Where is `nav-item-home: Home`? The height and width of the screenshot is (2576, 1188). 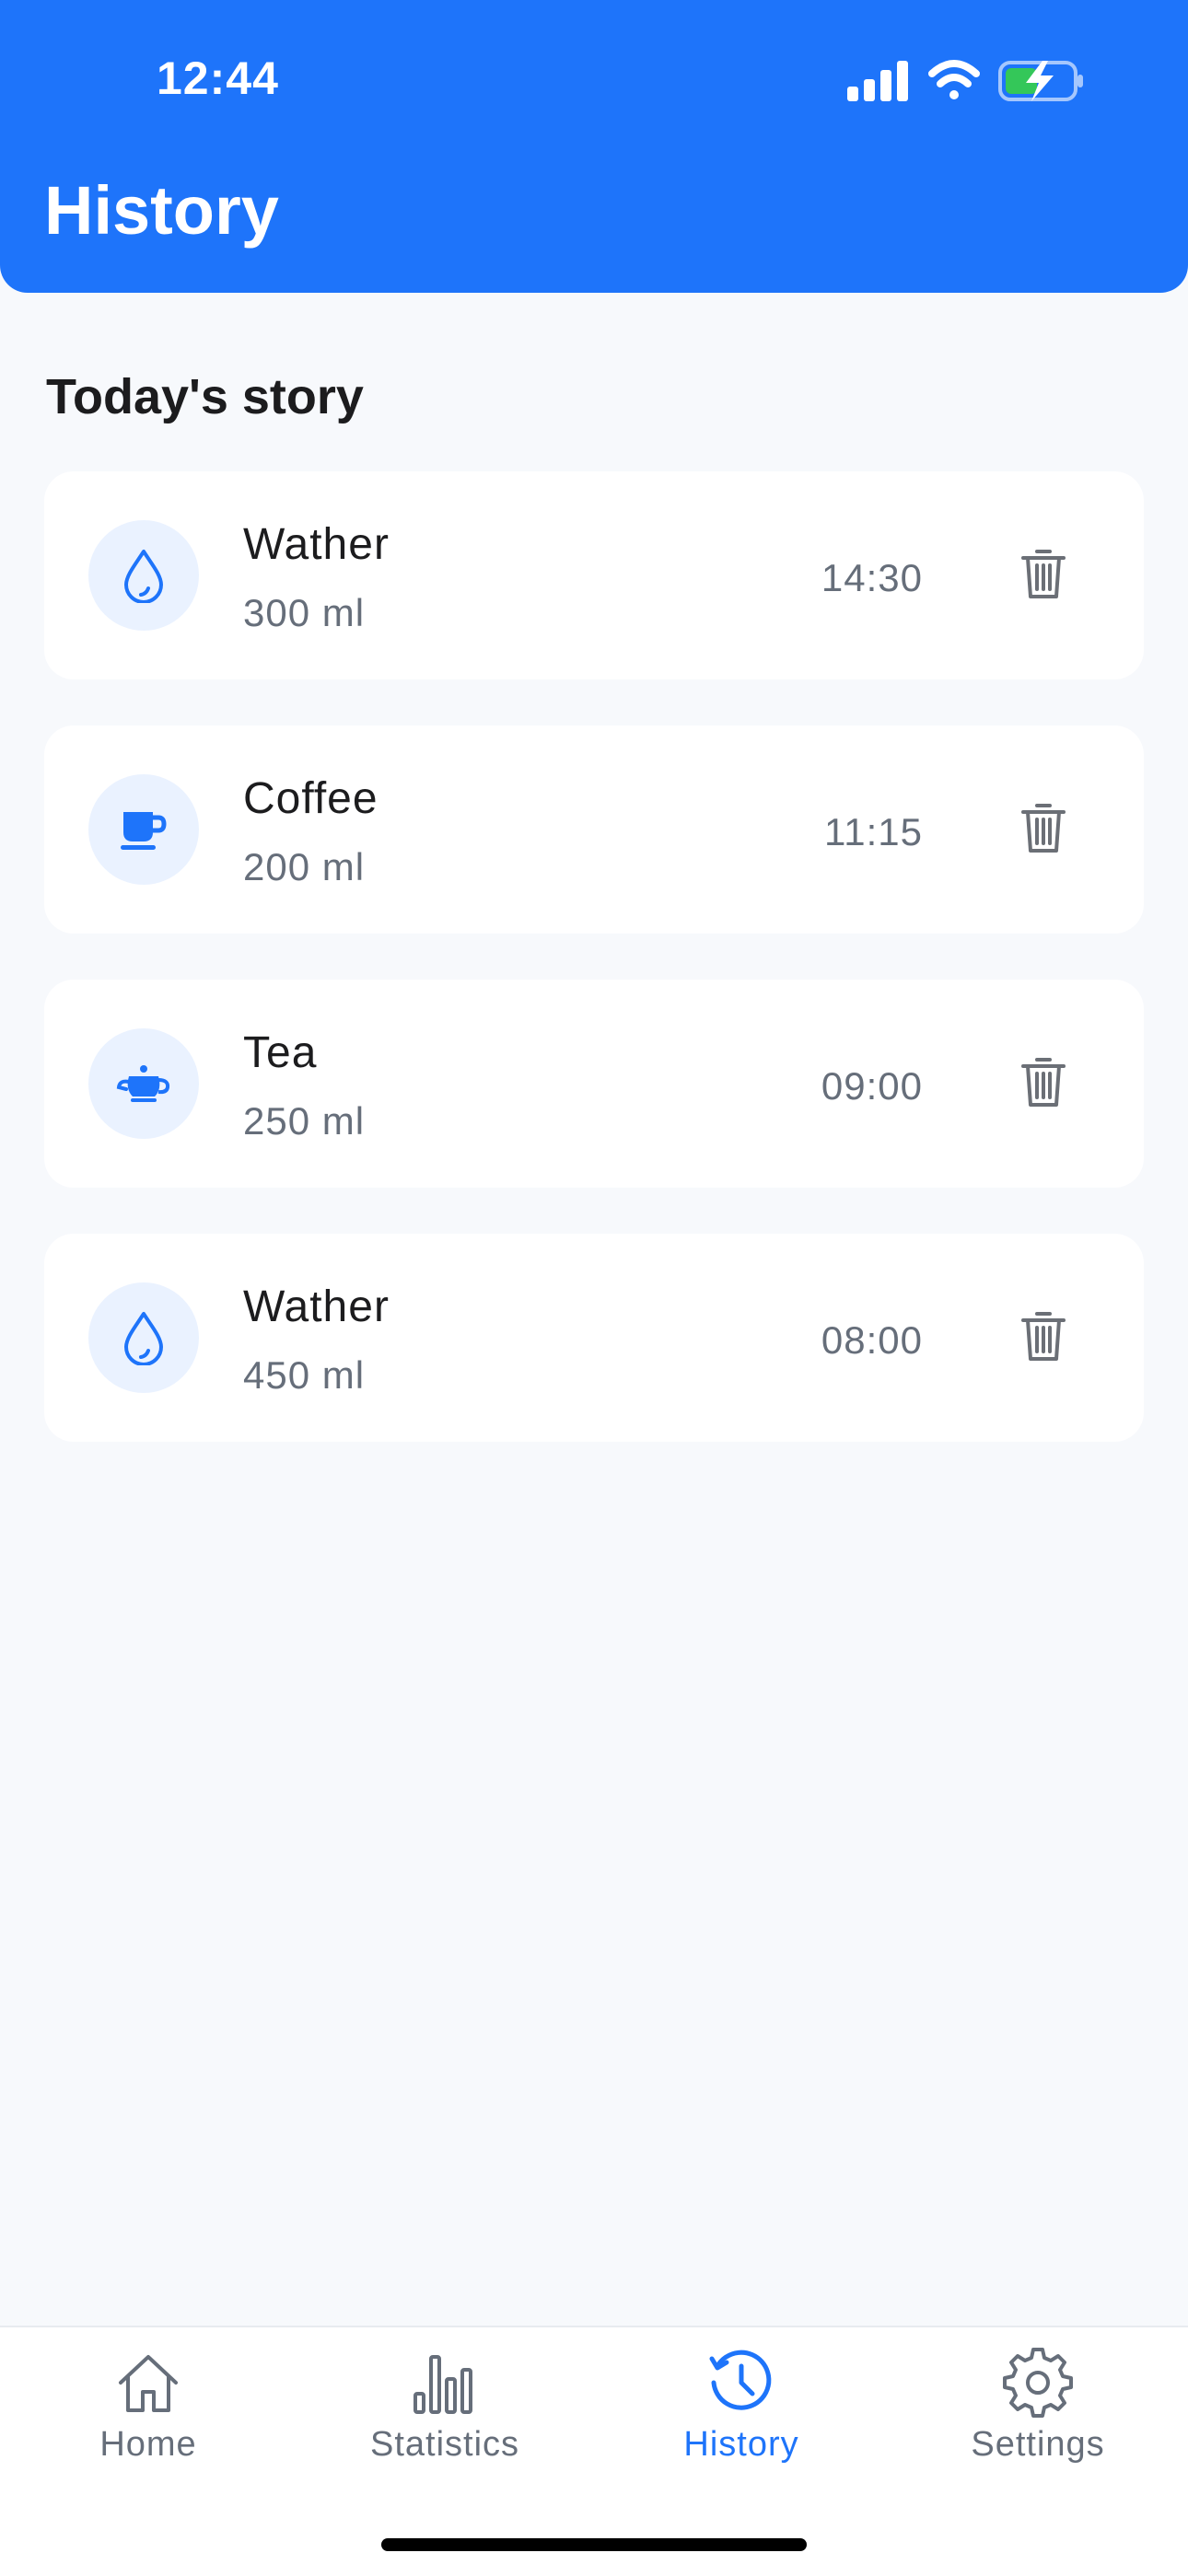 nav-item-home: Home is located at coordinates (148, 2415).